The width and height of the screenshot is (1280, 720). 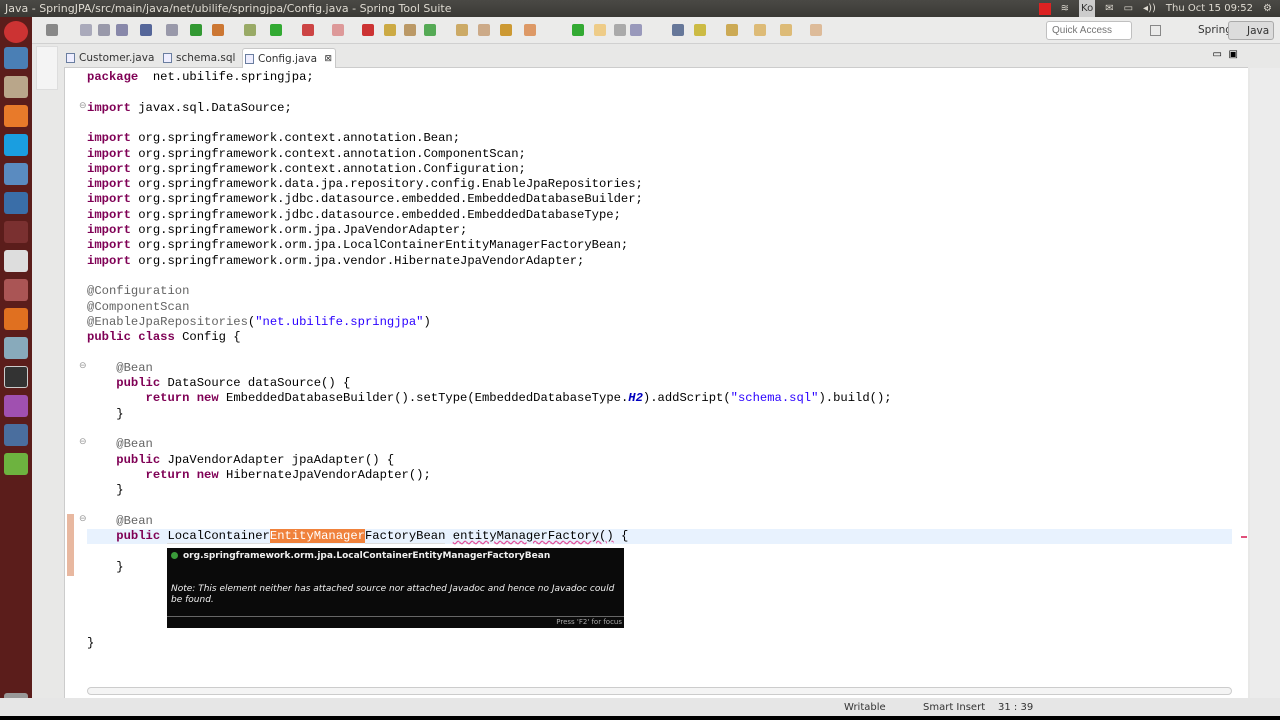 I want to click on code-token: @Bean, so click(x=134, y=520).